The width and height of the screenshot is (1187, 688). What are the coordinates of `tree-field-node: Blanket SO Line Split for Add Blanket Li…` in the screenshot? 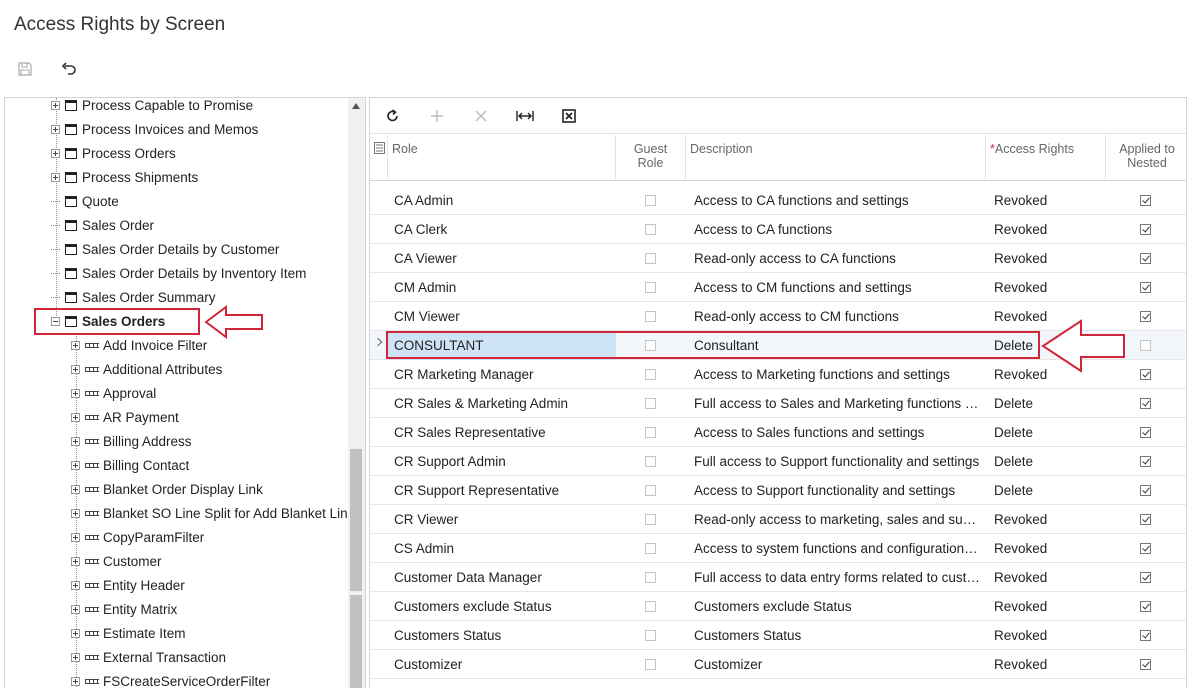 It's located at (213, 513).